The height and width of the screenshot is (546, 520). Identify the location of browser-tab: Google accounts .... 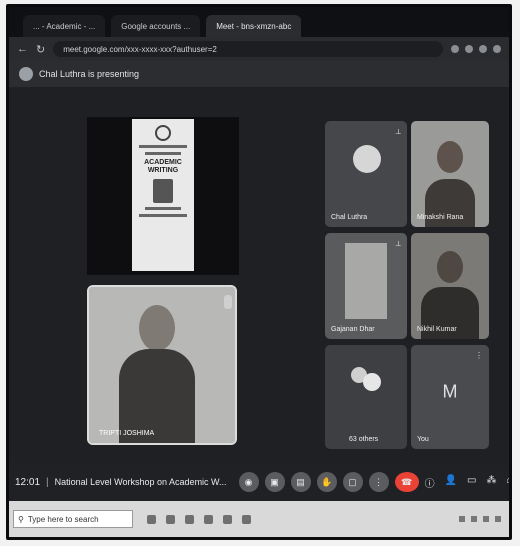
(156, 26).